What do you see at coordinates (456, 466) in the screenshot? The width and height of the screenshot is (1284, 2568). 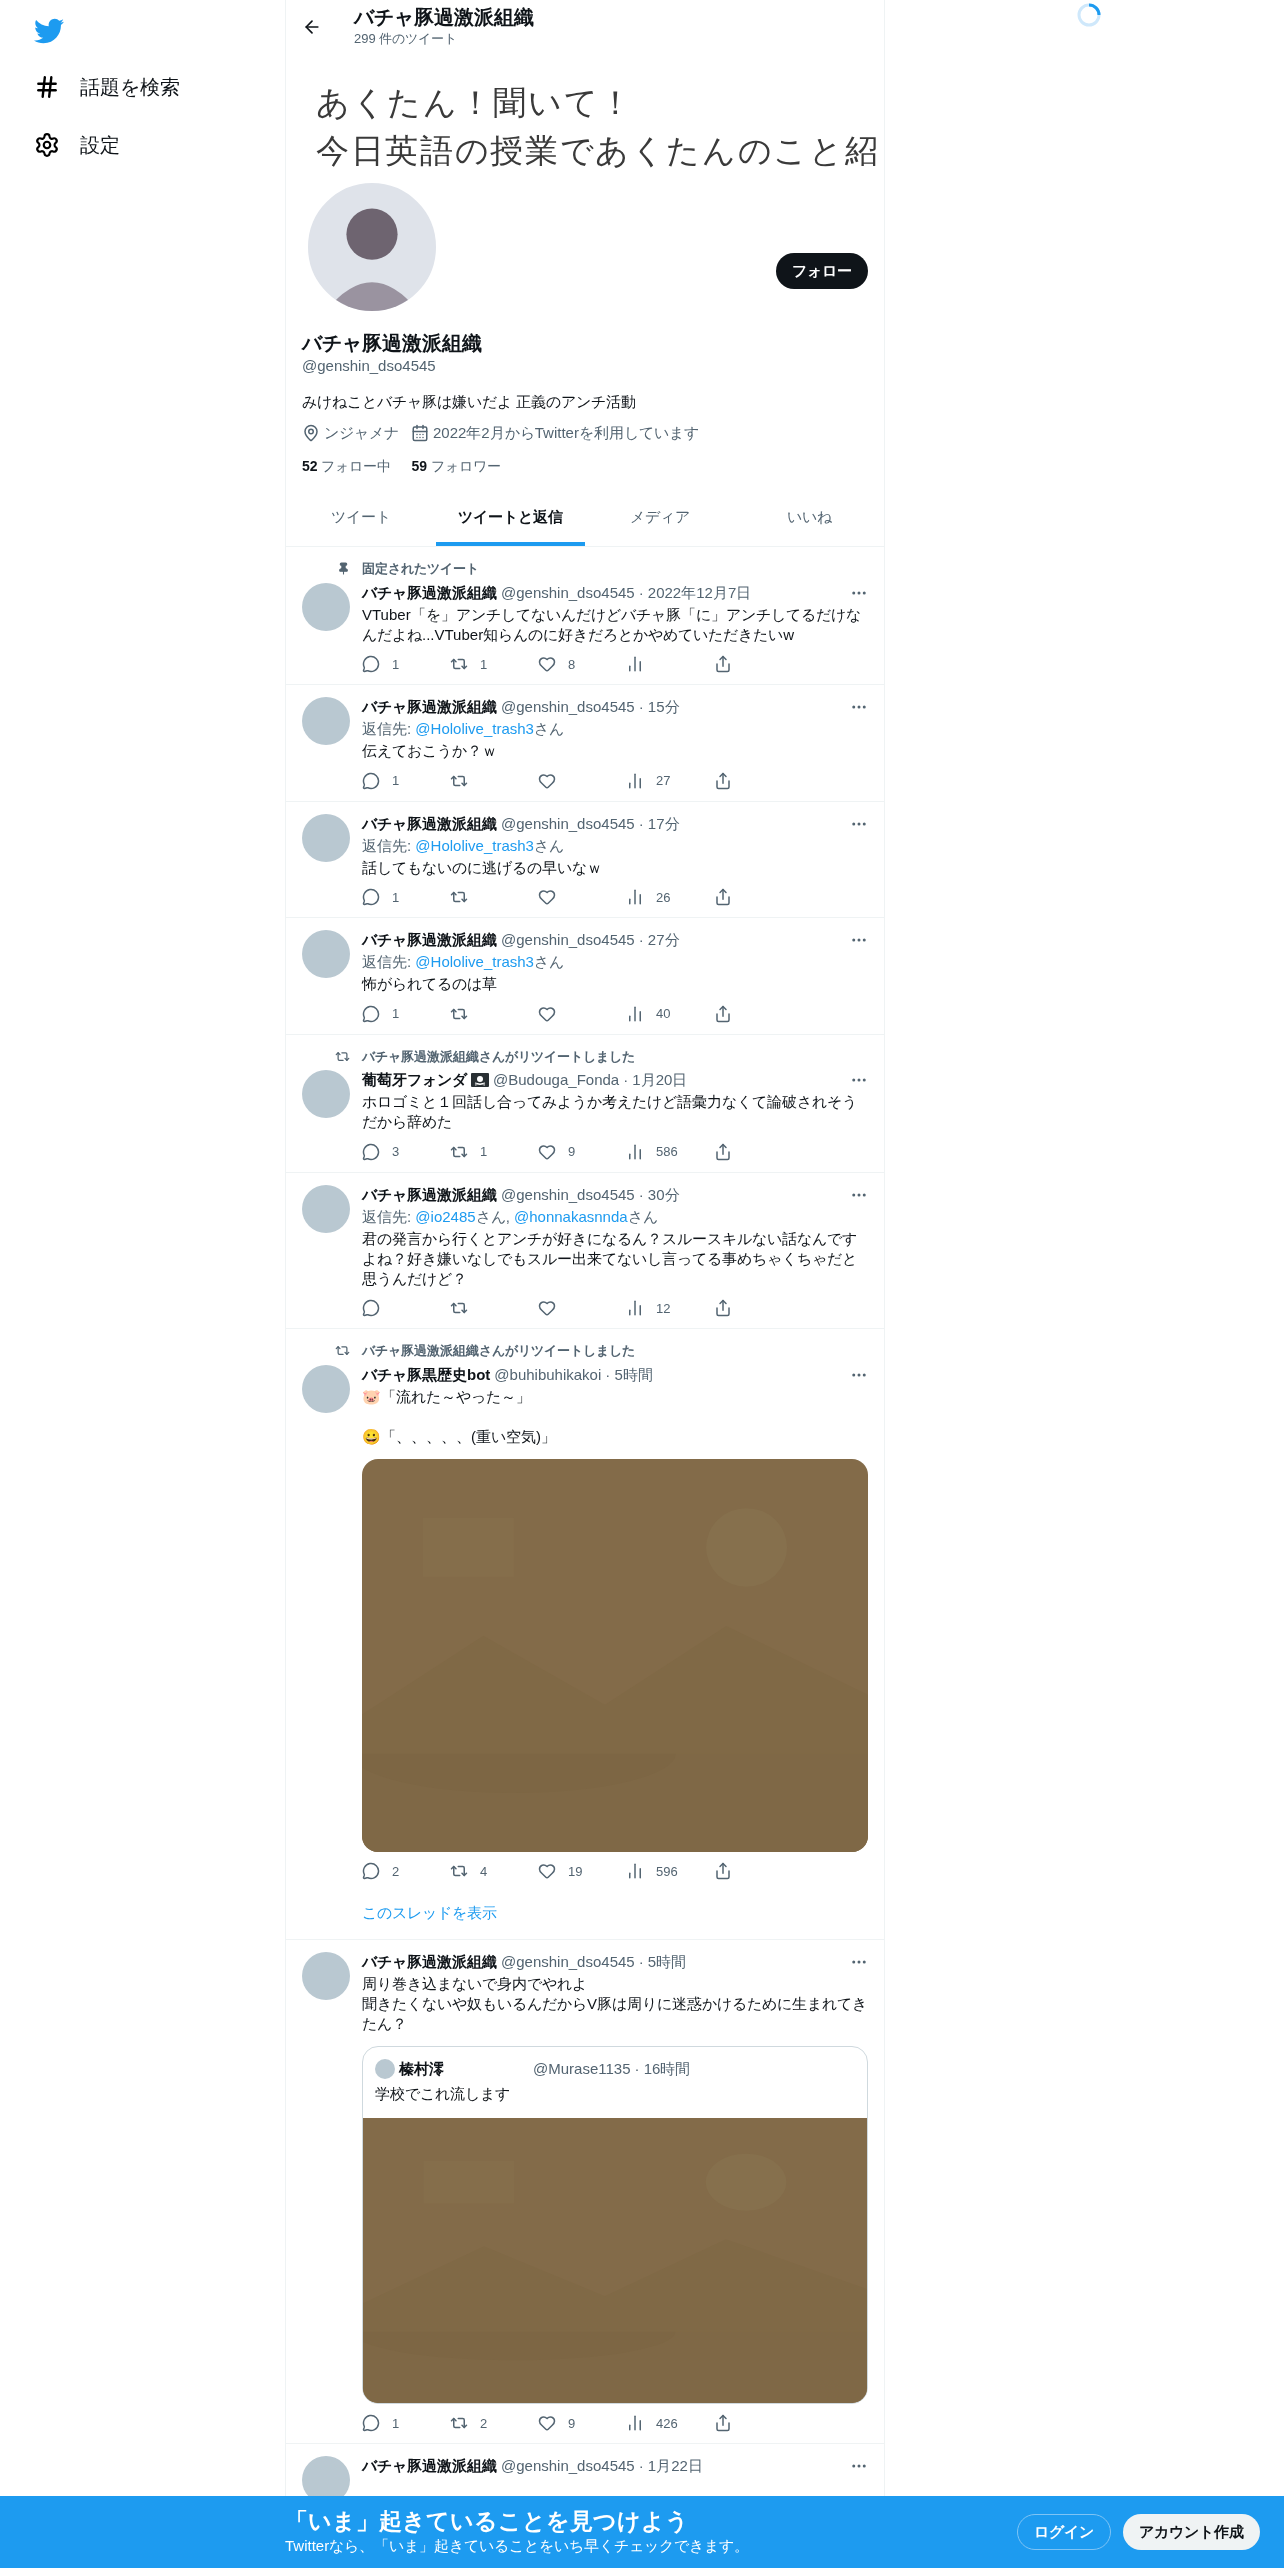 I see `follow-stat: 59 フォロワー` at bounding box center [456, 466].